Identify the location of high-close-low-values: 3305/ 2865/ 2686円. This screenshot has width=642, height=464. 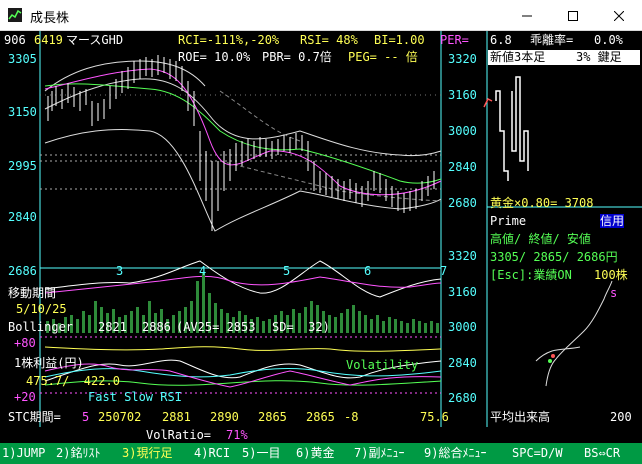
(554, 257).